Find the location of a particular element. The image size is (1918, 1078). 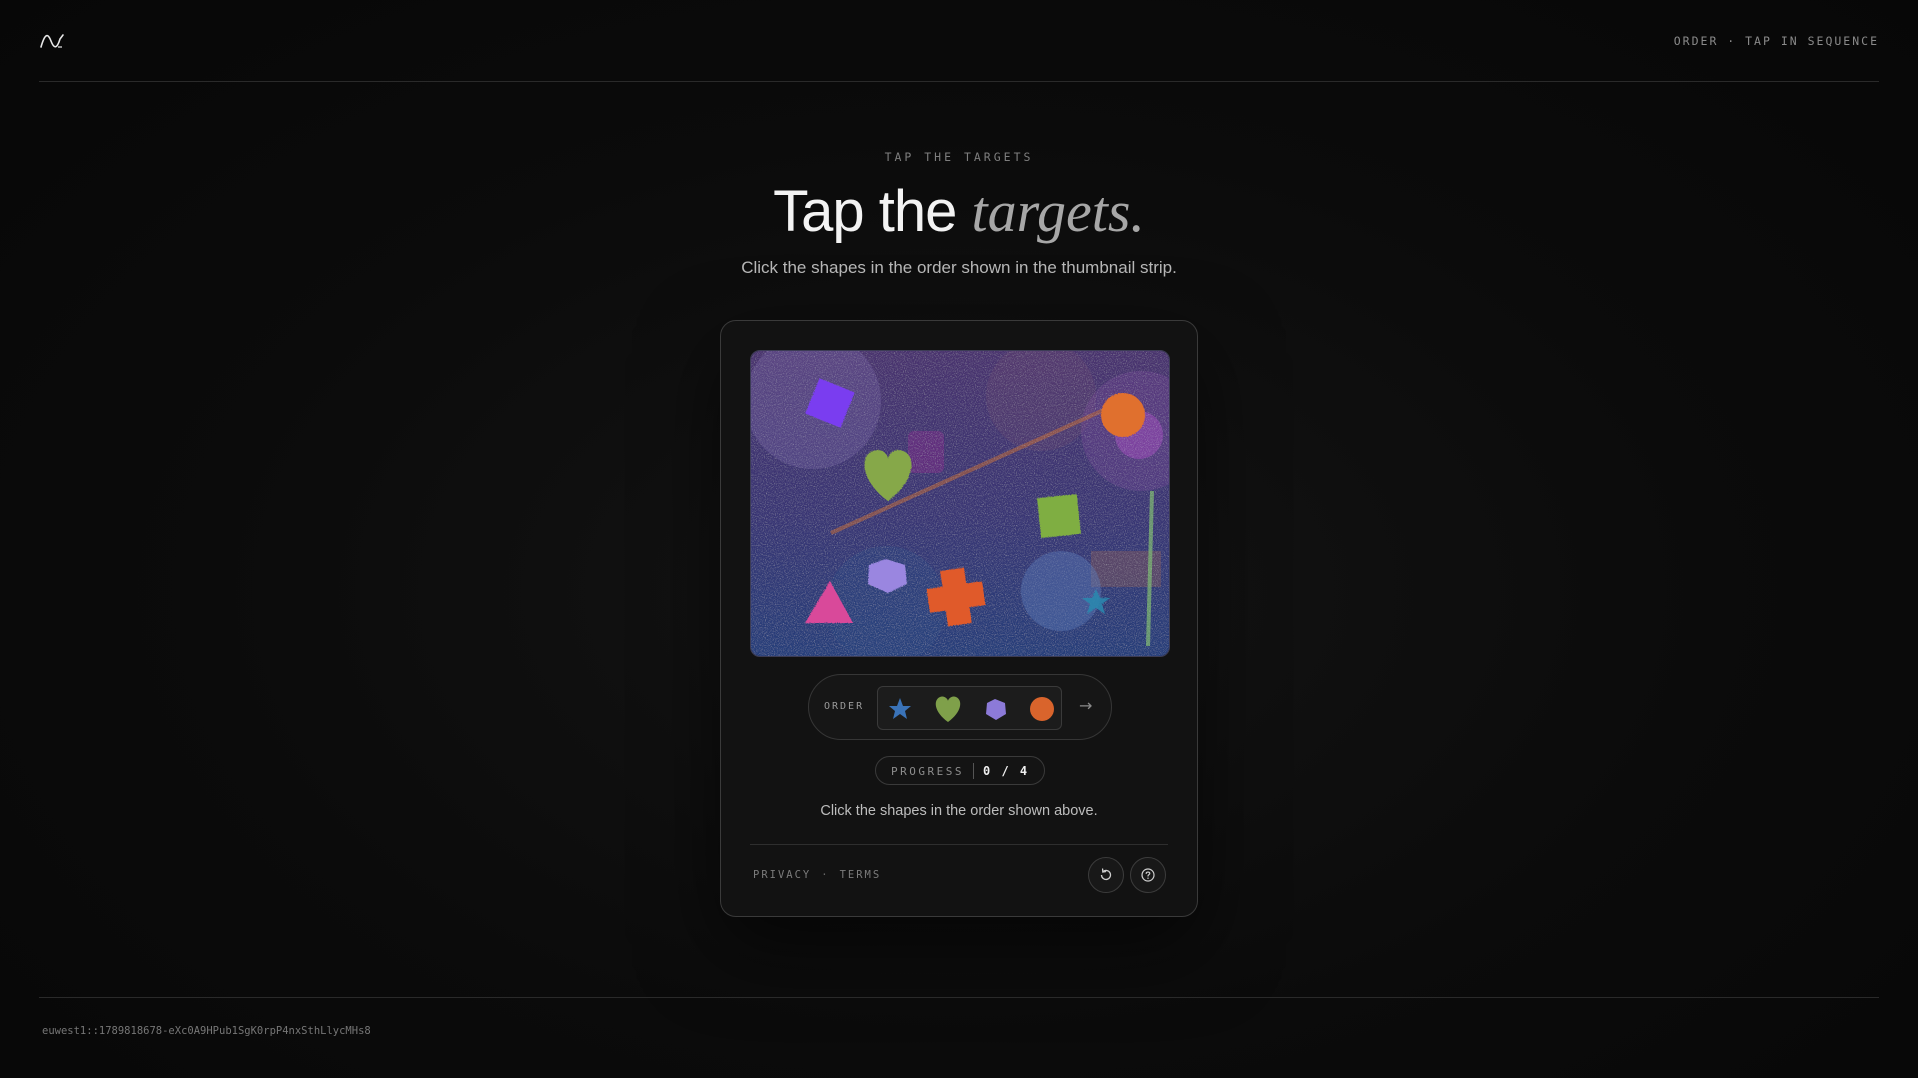

top-bar: ORDER · TAP IN SEQUENCE is located at coordinates (959, 41).